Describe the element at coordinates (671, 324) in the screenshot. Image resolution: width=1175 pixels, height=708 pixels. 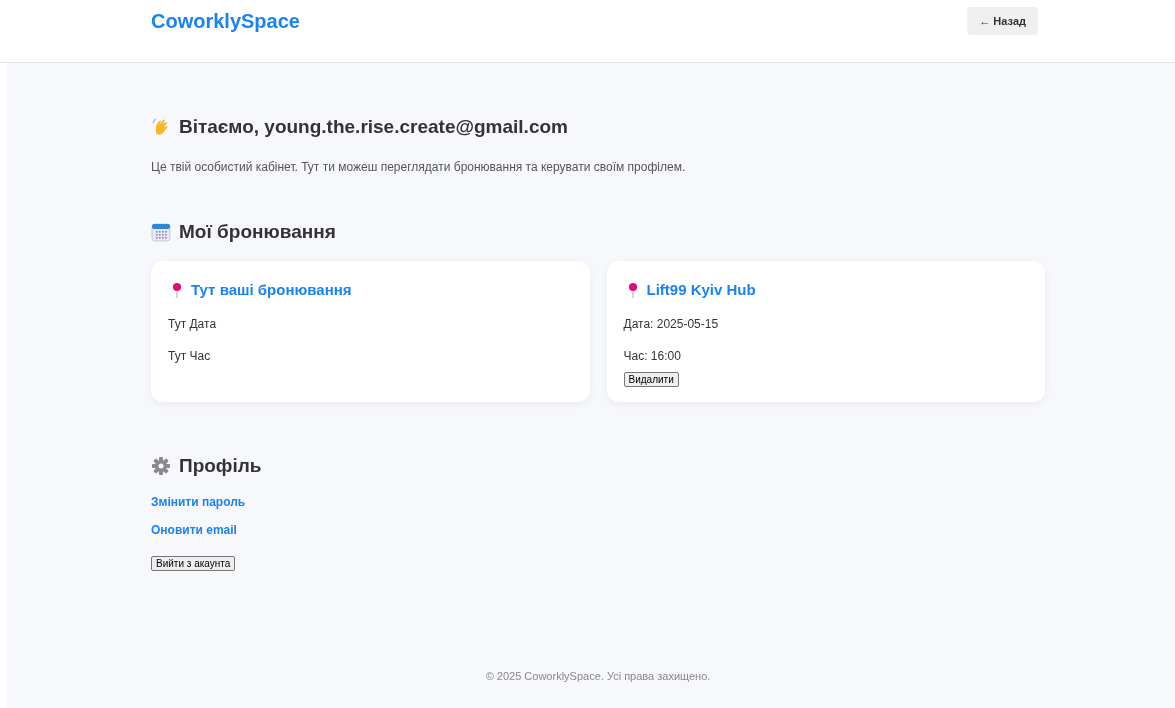
I see `booking-date: Дата: 2025-05-15` at that location.